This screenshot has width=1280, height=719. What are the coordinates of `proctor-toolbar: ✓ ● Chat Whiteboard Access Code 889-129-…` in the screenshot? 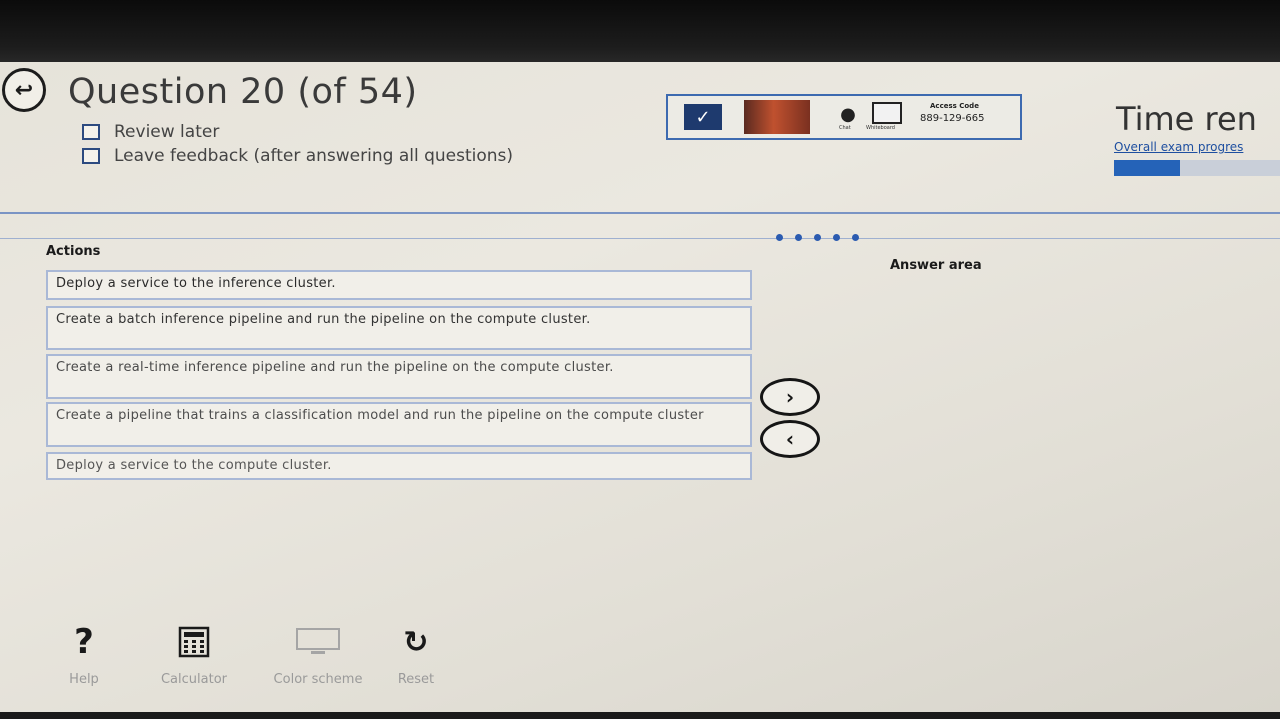 It's located at (844, 117).